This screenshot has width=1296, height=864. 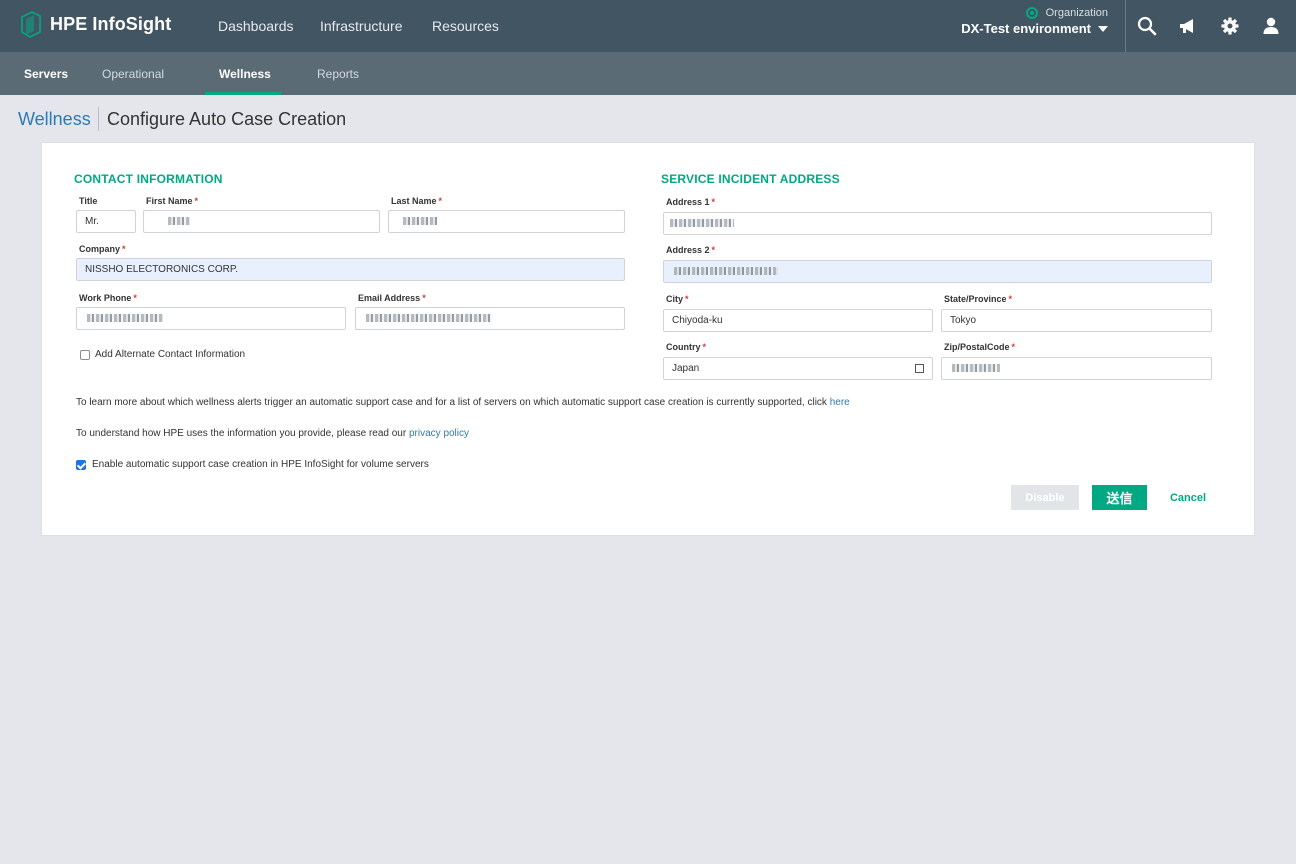 What do you see at coordinates (88, 201) in the screenshot?
I see `title-label: Title` at bounding box center [88, 201].